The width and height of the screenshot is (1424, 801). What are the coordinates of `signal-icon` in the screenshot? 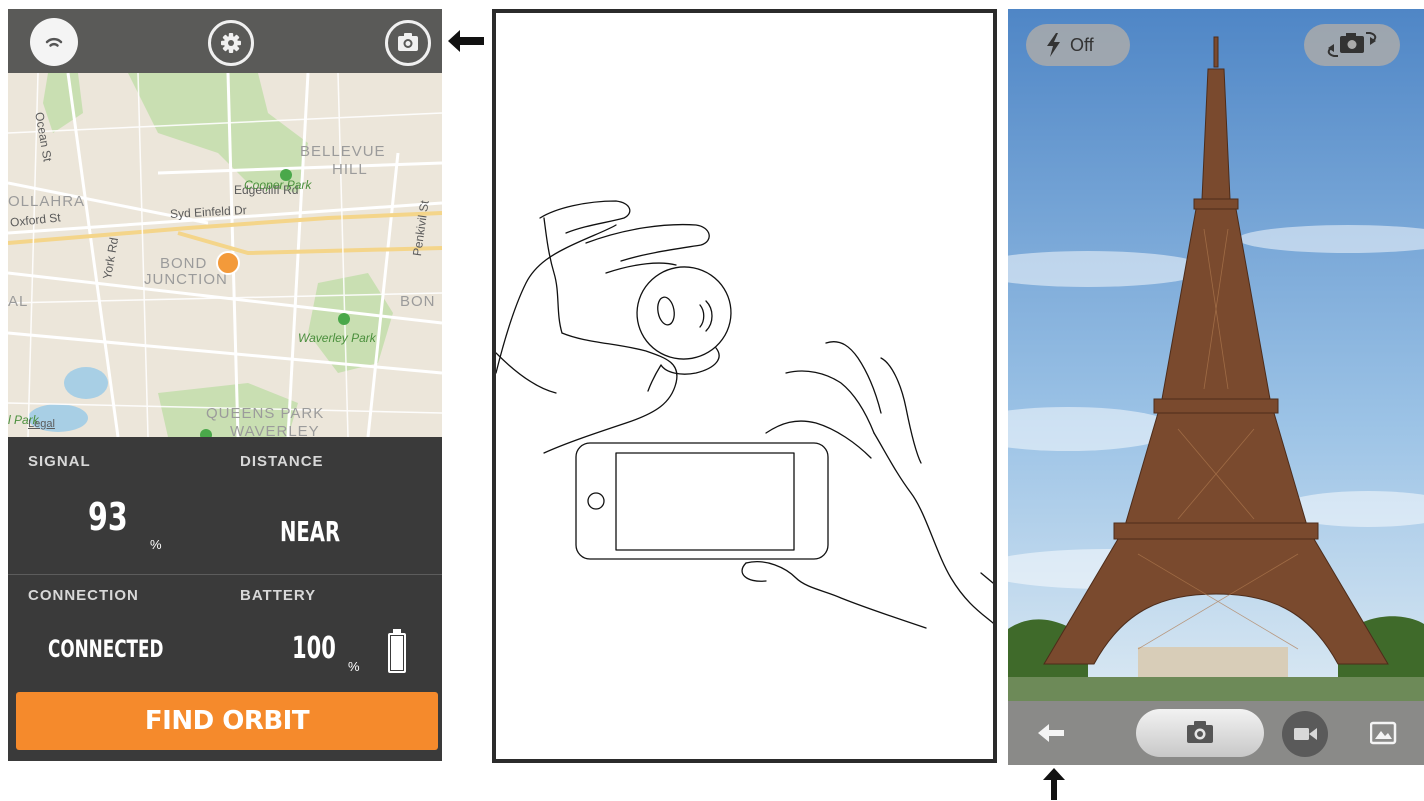 It's located at (54, 42).